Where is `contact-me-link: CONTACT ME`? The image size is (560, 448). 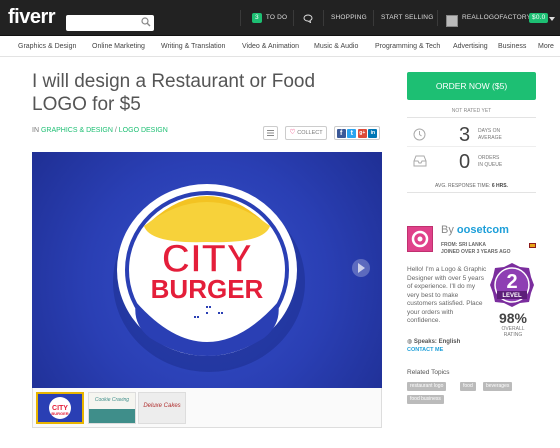 contact-me-link: CONTACT ME is located at coordinates (425, 350).